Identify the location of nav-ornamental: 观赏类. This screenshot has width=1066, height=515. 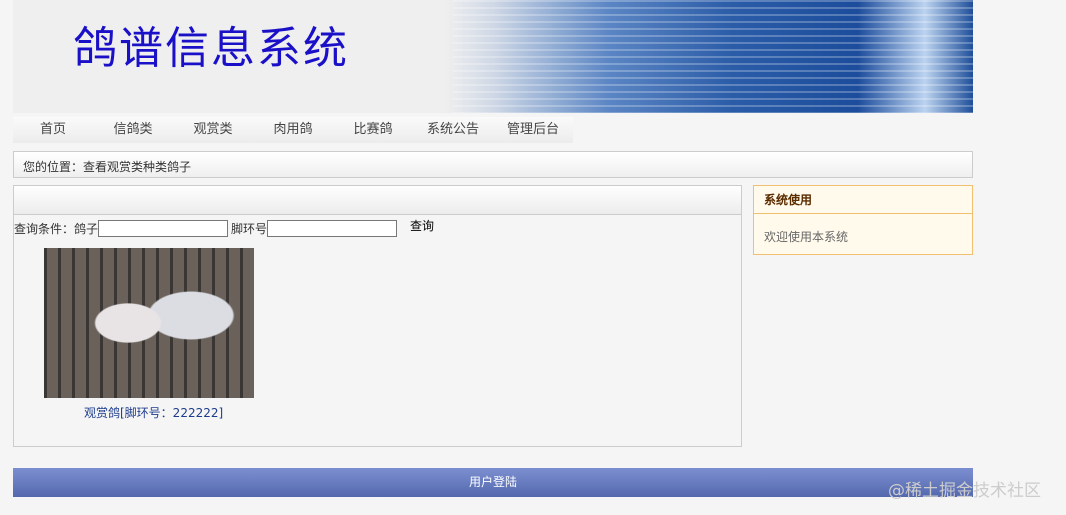
(213, 130).